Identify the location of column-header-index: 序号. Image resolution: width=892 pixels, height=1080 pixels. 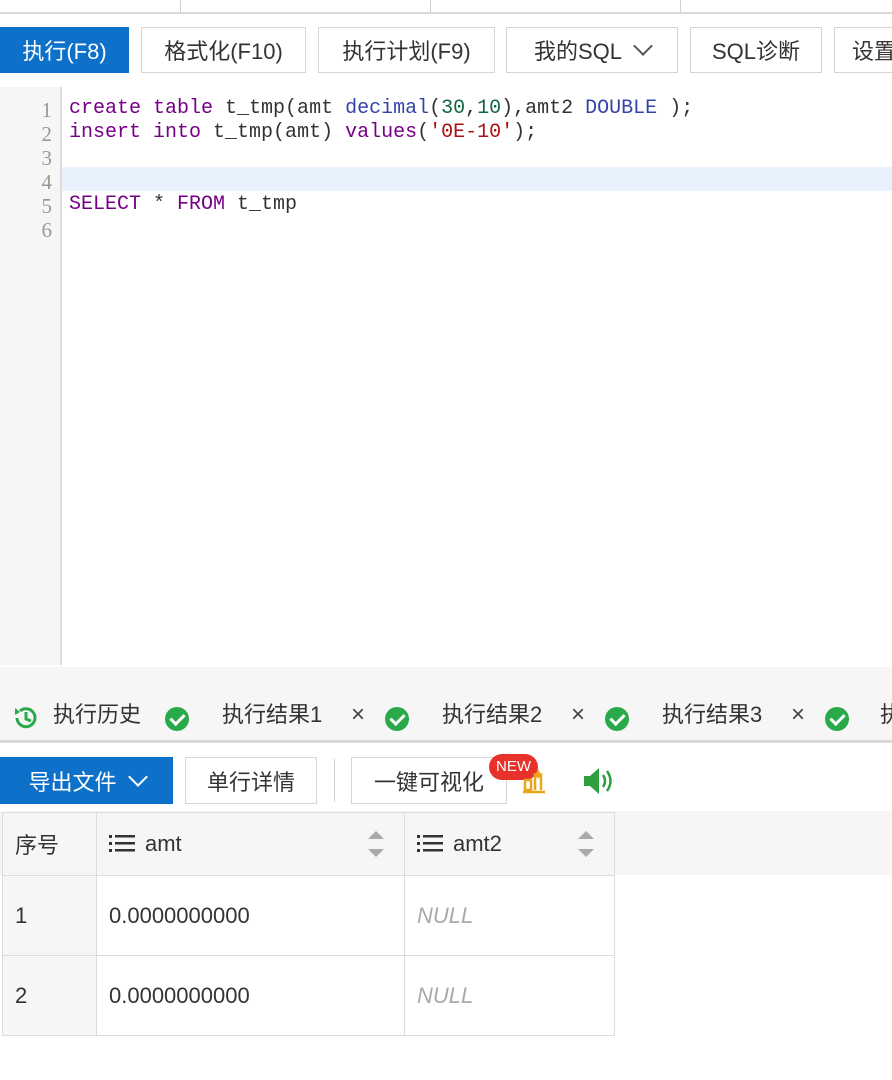
(49, 844).